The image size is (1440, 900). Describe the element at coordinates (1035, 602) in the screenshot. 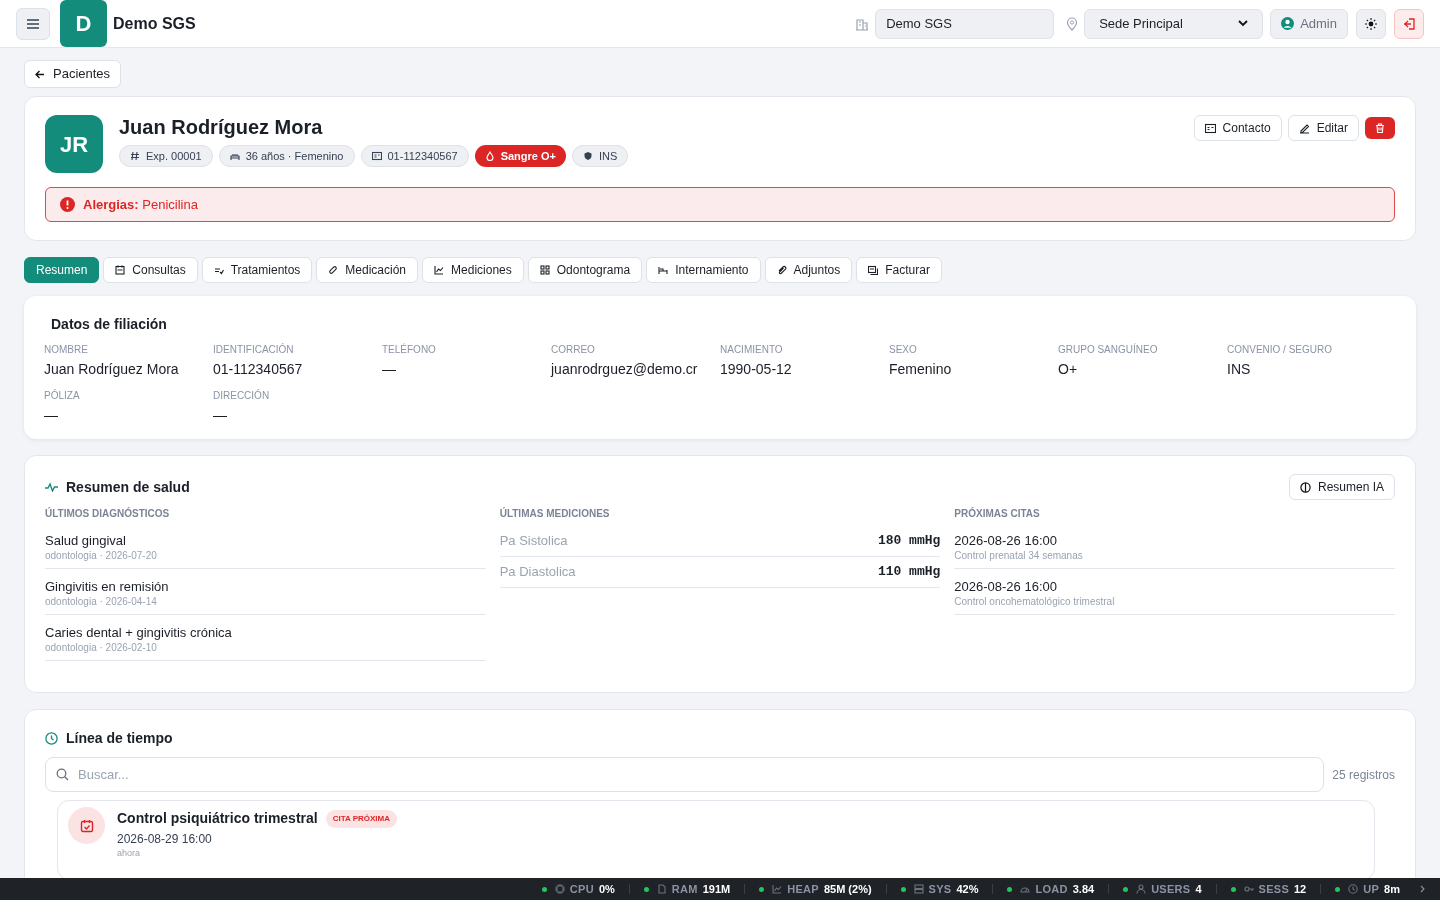

I see `appointment-description: Control oncohematológico trimestral` at that location.